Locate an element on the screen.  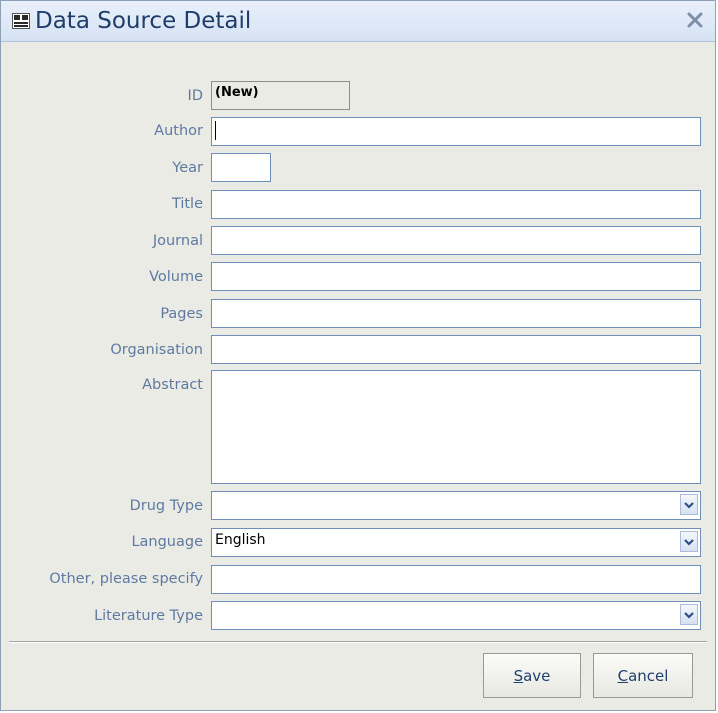
other-label: Other, please specify is located at coordinates (126, 579).